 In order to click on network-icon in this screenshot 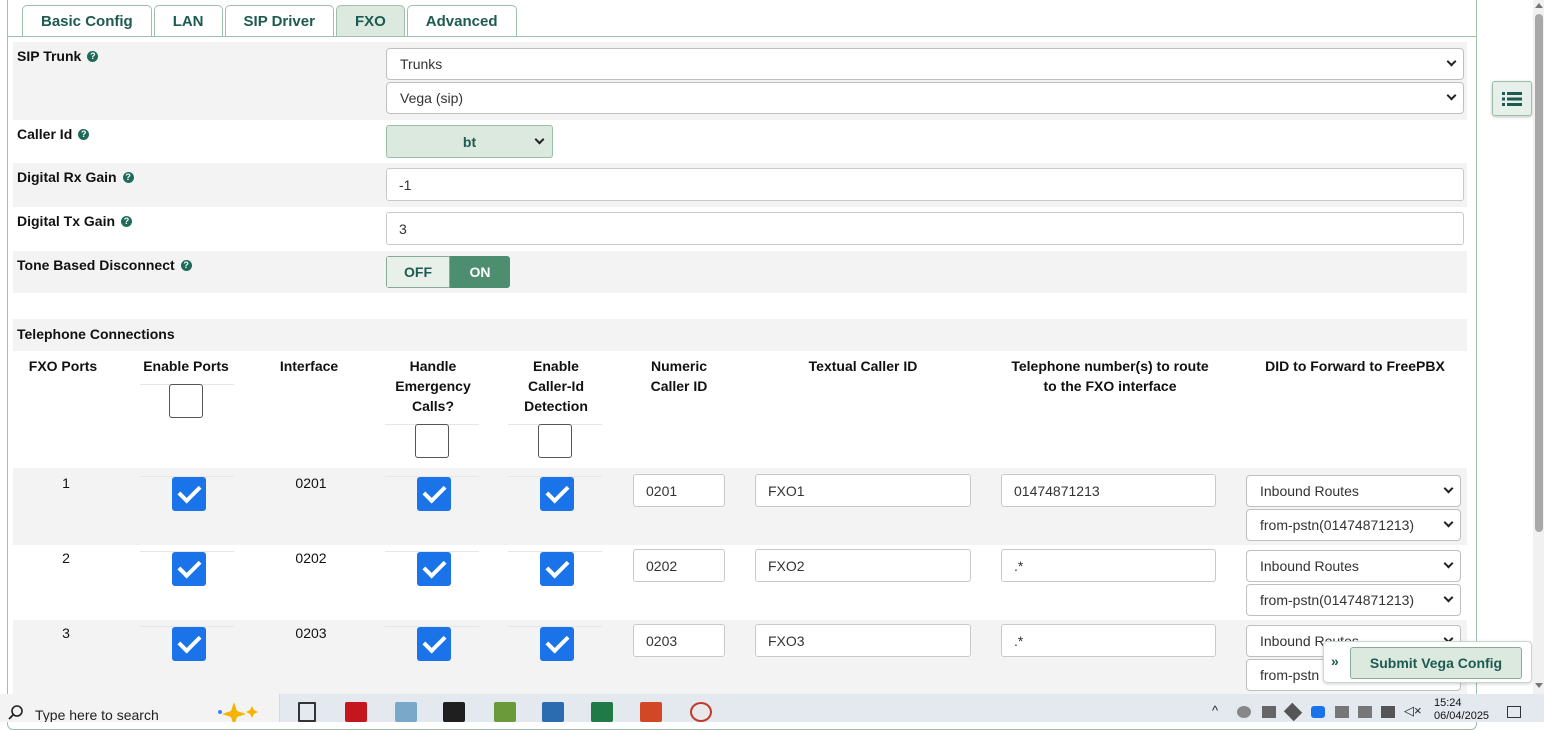, I will do `click(1388, 712)`.